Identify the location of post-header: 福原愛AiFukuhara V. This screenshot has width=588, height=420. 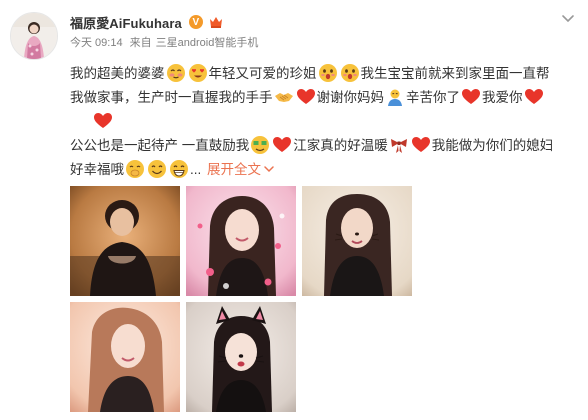
(147, 22).